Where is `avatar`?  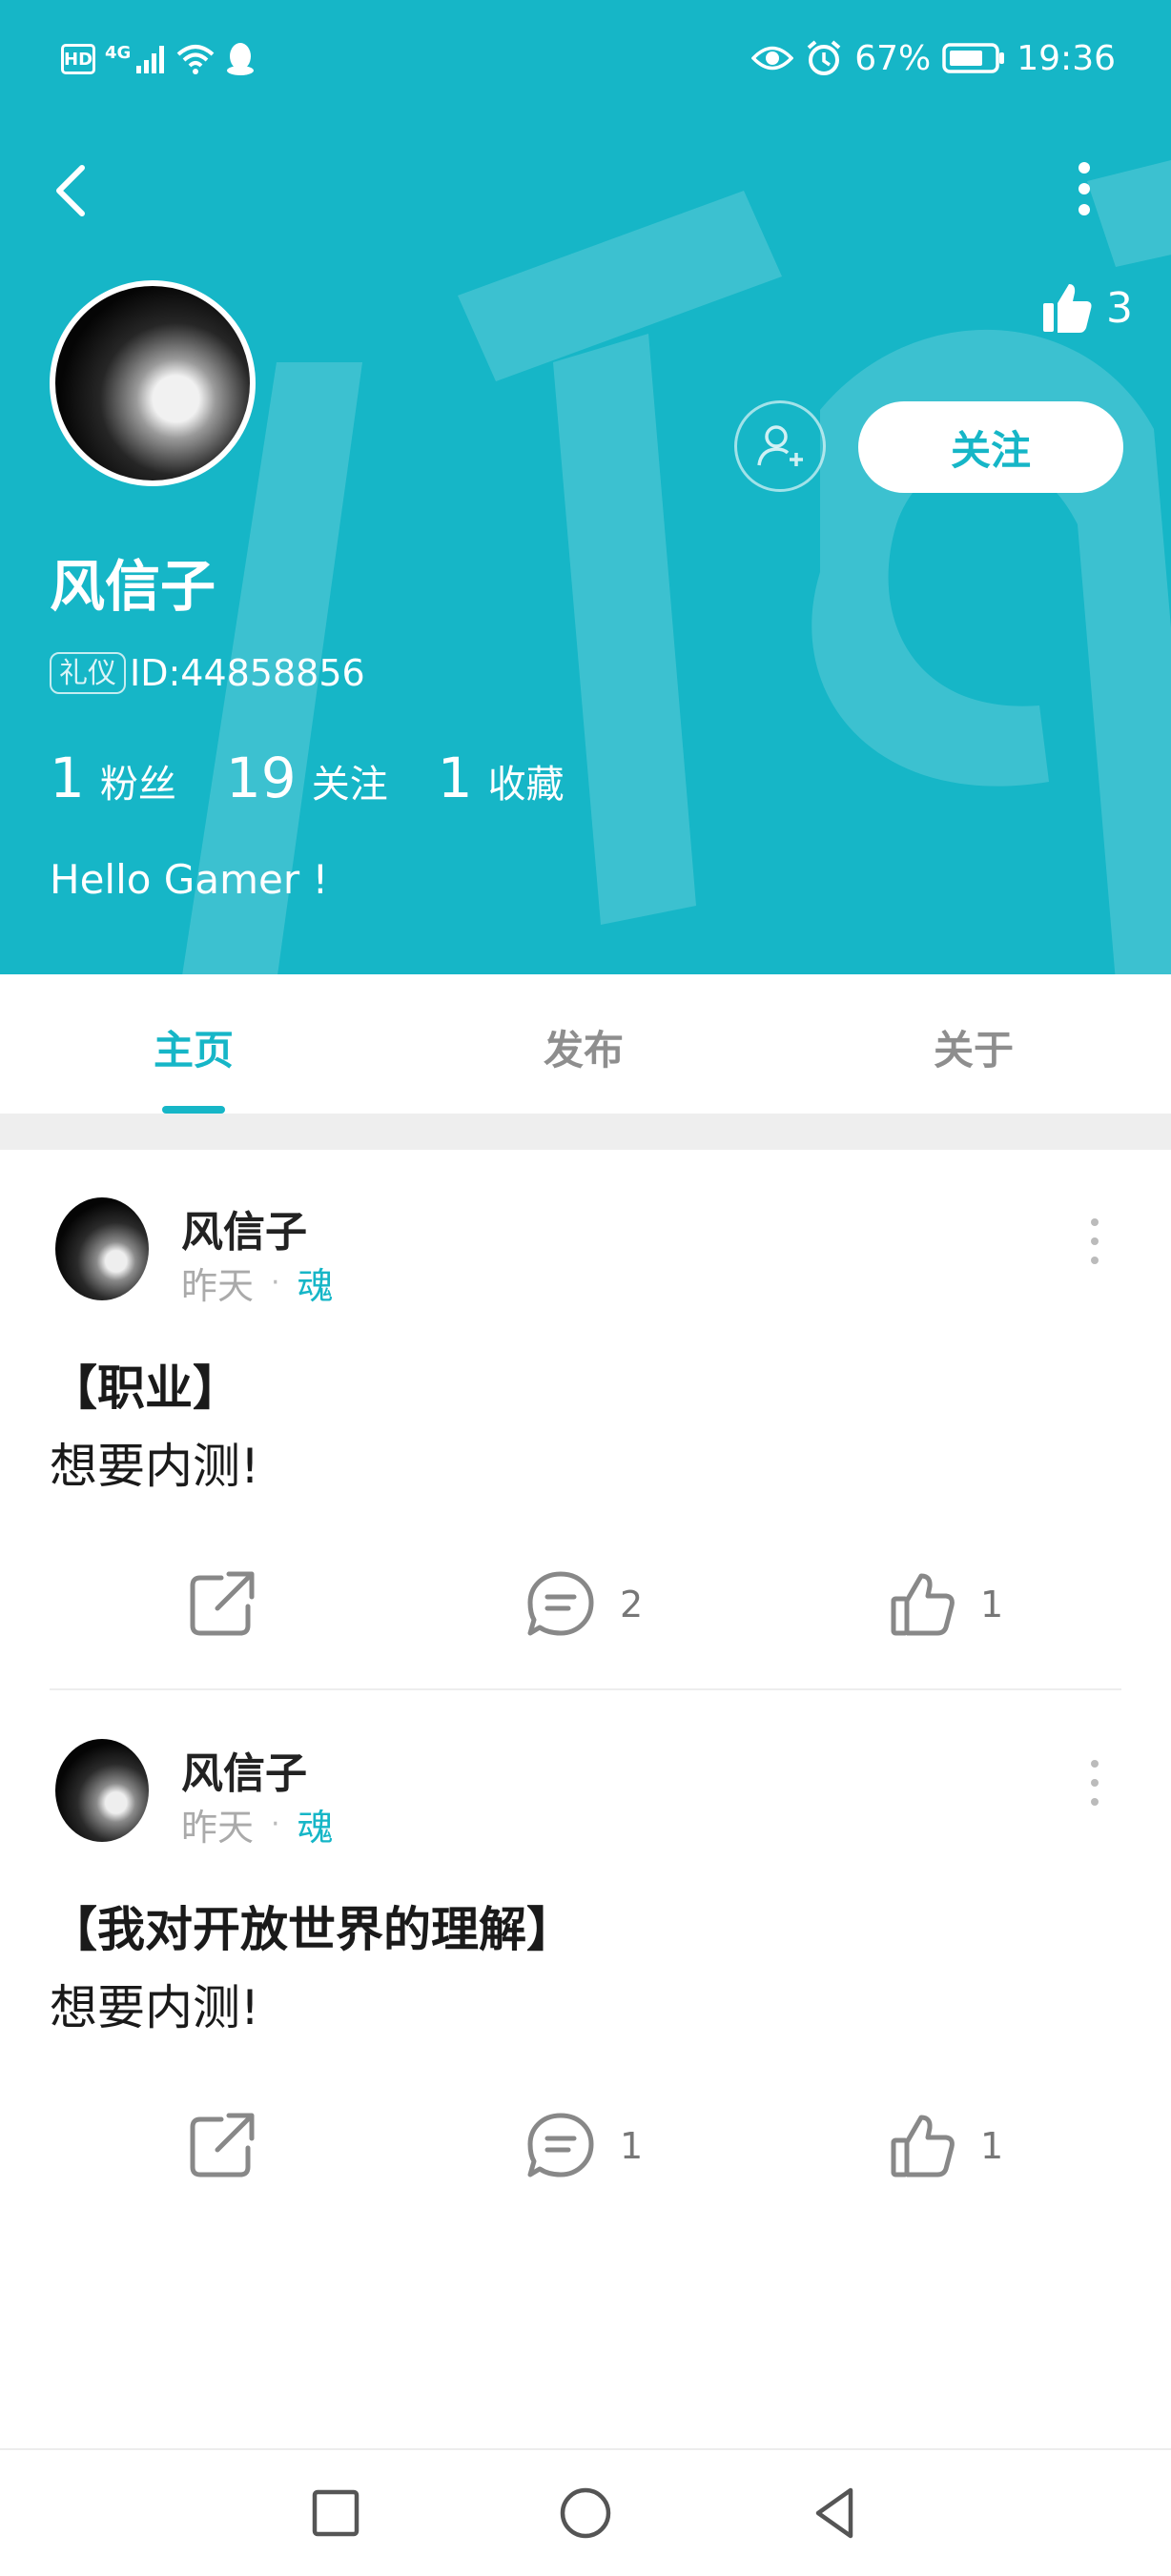 avatar is located at coordinates (153, 383).